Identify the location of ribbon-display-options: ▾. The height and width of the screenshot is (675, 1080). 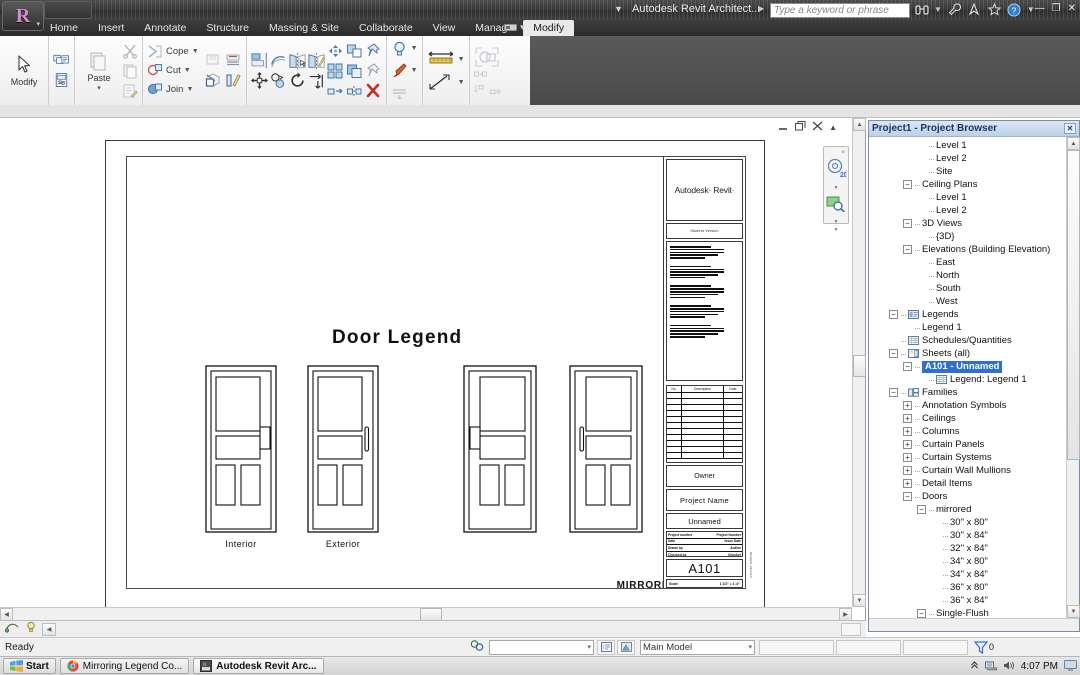
(514, 27).